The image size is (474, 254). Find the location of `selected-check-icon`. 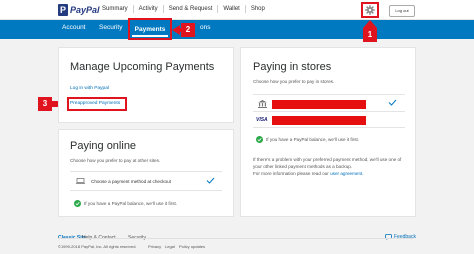

selected-check-icon is located at coordinates (392, 102).